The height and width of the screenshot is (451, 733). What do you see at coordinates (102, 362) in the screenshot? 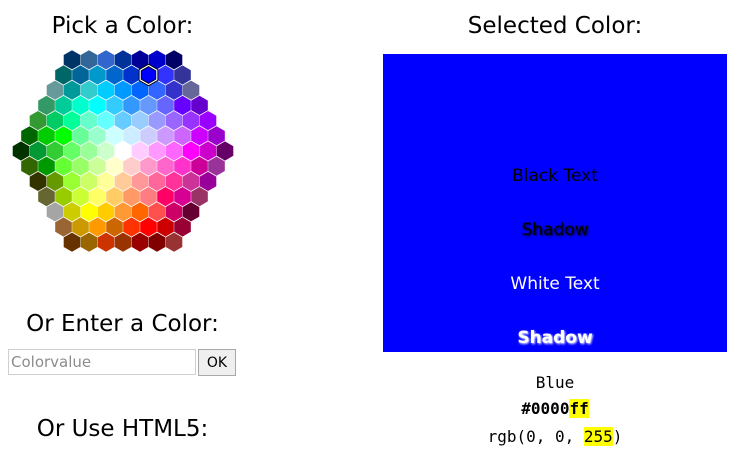
I see `color-value-input` at bounding box center [102, 362].